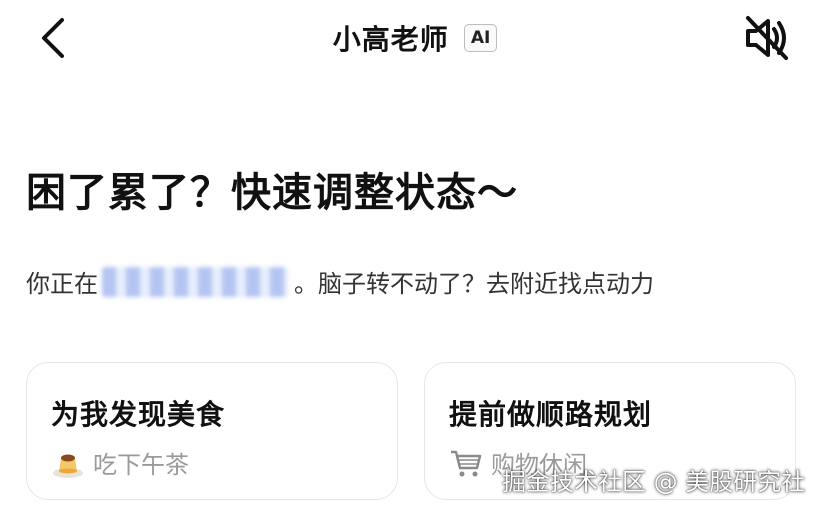  Describe the element at coordinates (480, 38) in the screenshot. I see `ai-badge: AI` at that location.